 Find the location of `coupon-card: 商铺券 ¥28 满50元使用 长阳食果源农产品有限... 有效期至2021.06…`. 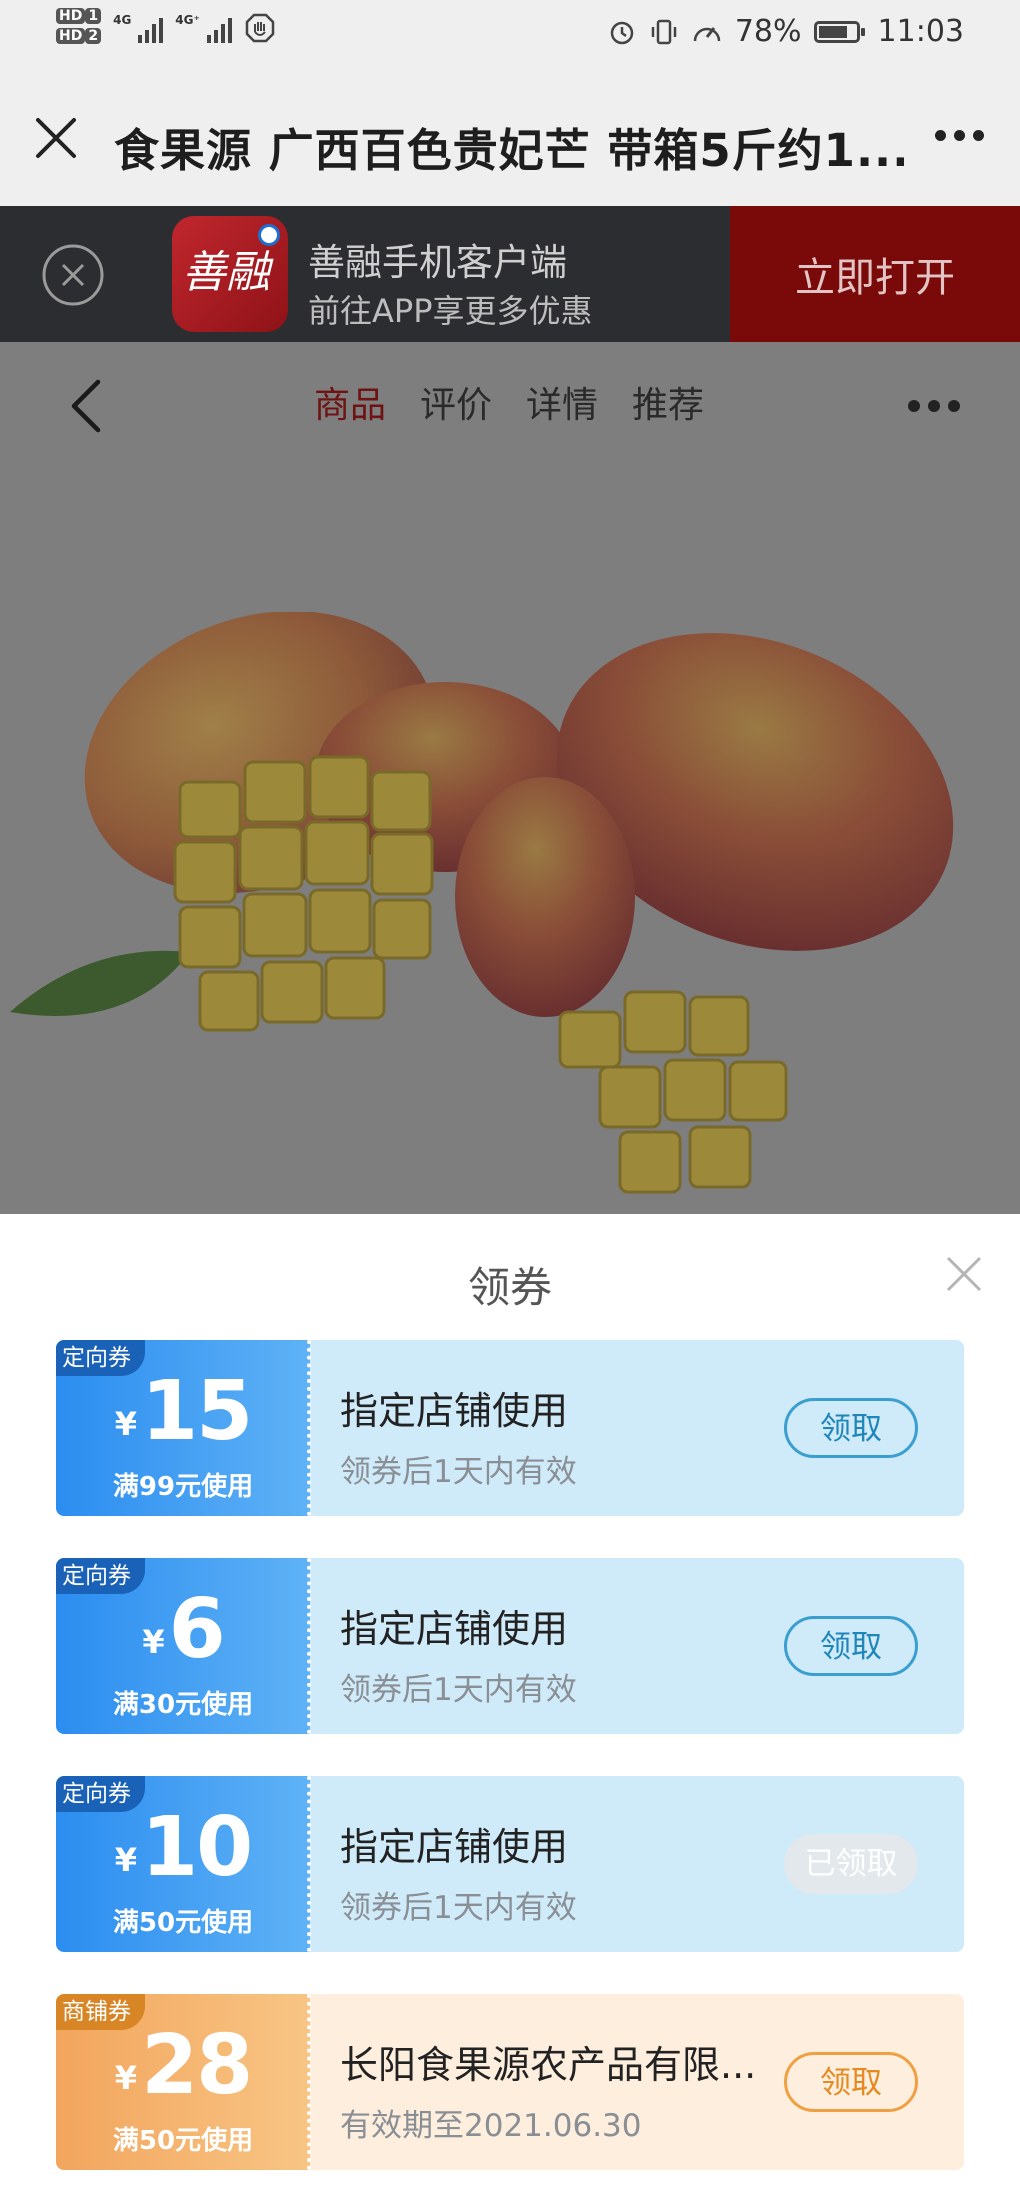

coupon-card: 商铺券 ¥28 满50元使用 长阳食果源农产品有限... 有效期至2021.06… is located at coordinates (510, 2082).